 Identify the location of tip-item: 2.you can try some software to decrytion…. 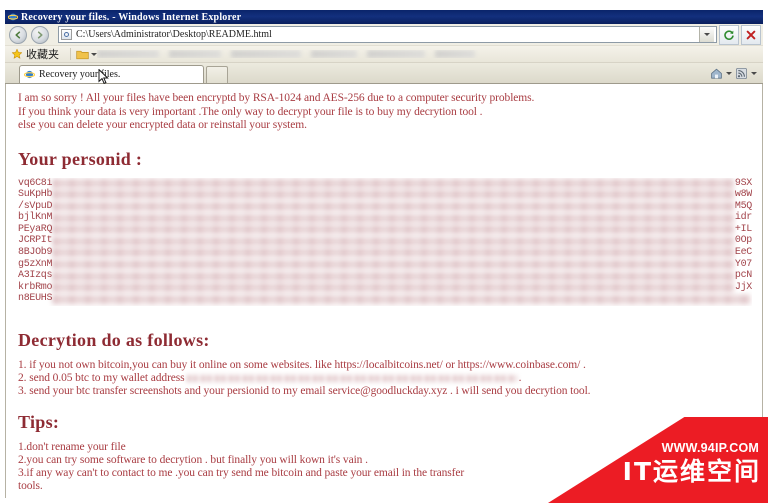
(193, 459).